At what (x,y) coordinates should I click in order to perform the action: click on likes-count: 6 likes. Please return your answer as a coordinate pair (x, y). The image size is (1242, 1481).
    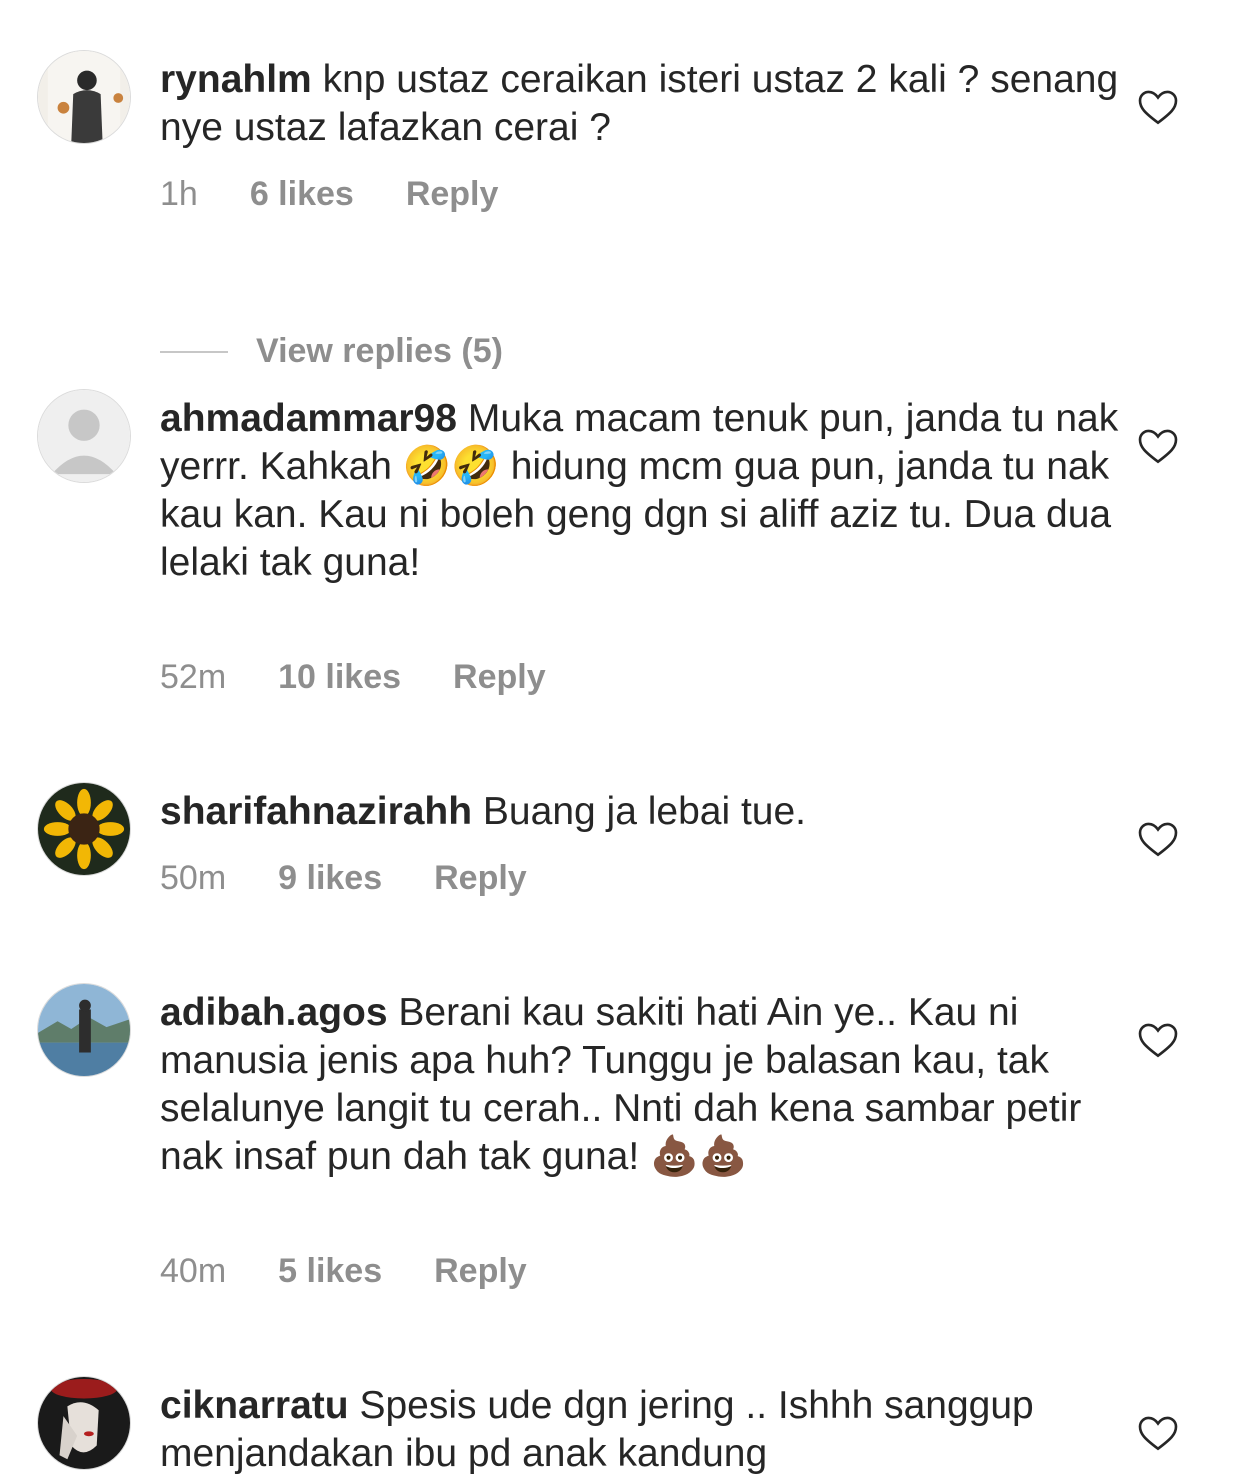
    Looking at the image, I should click on (302, 194).